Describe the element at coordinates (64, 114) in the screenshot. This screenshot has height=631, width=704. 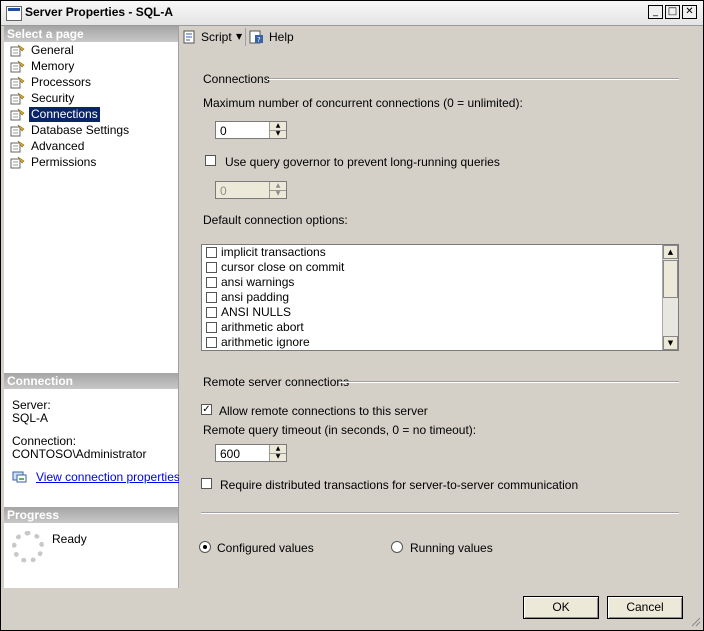
I see `page-item-label: Connections` at that location.